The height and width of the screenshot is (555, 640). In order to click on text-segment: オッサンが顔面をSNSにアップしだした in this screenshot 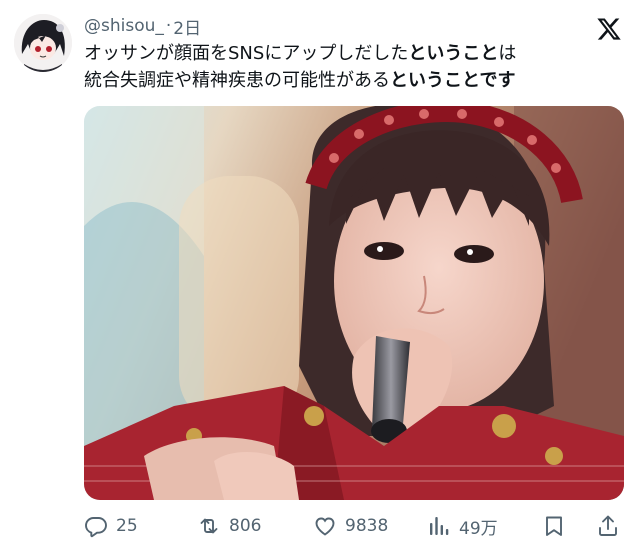, I will do `click(246, 53)`.